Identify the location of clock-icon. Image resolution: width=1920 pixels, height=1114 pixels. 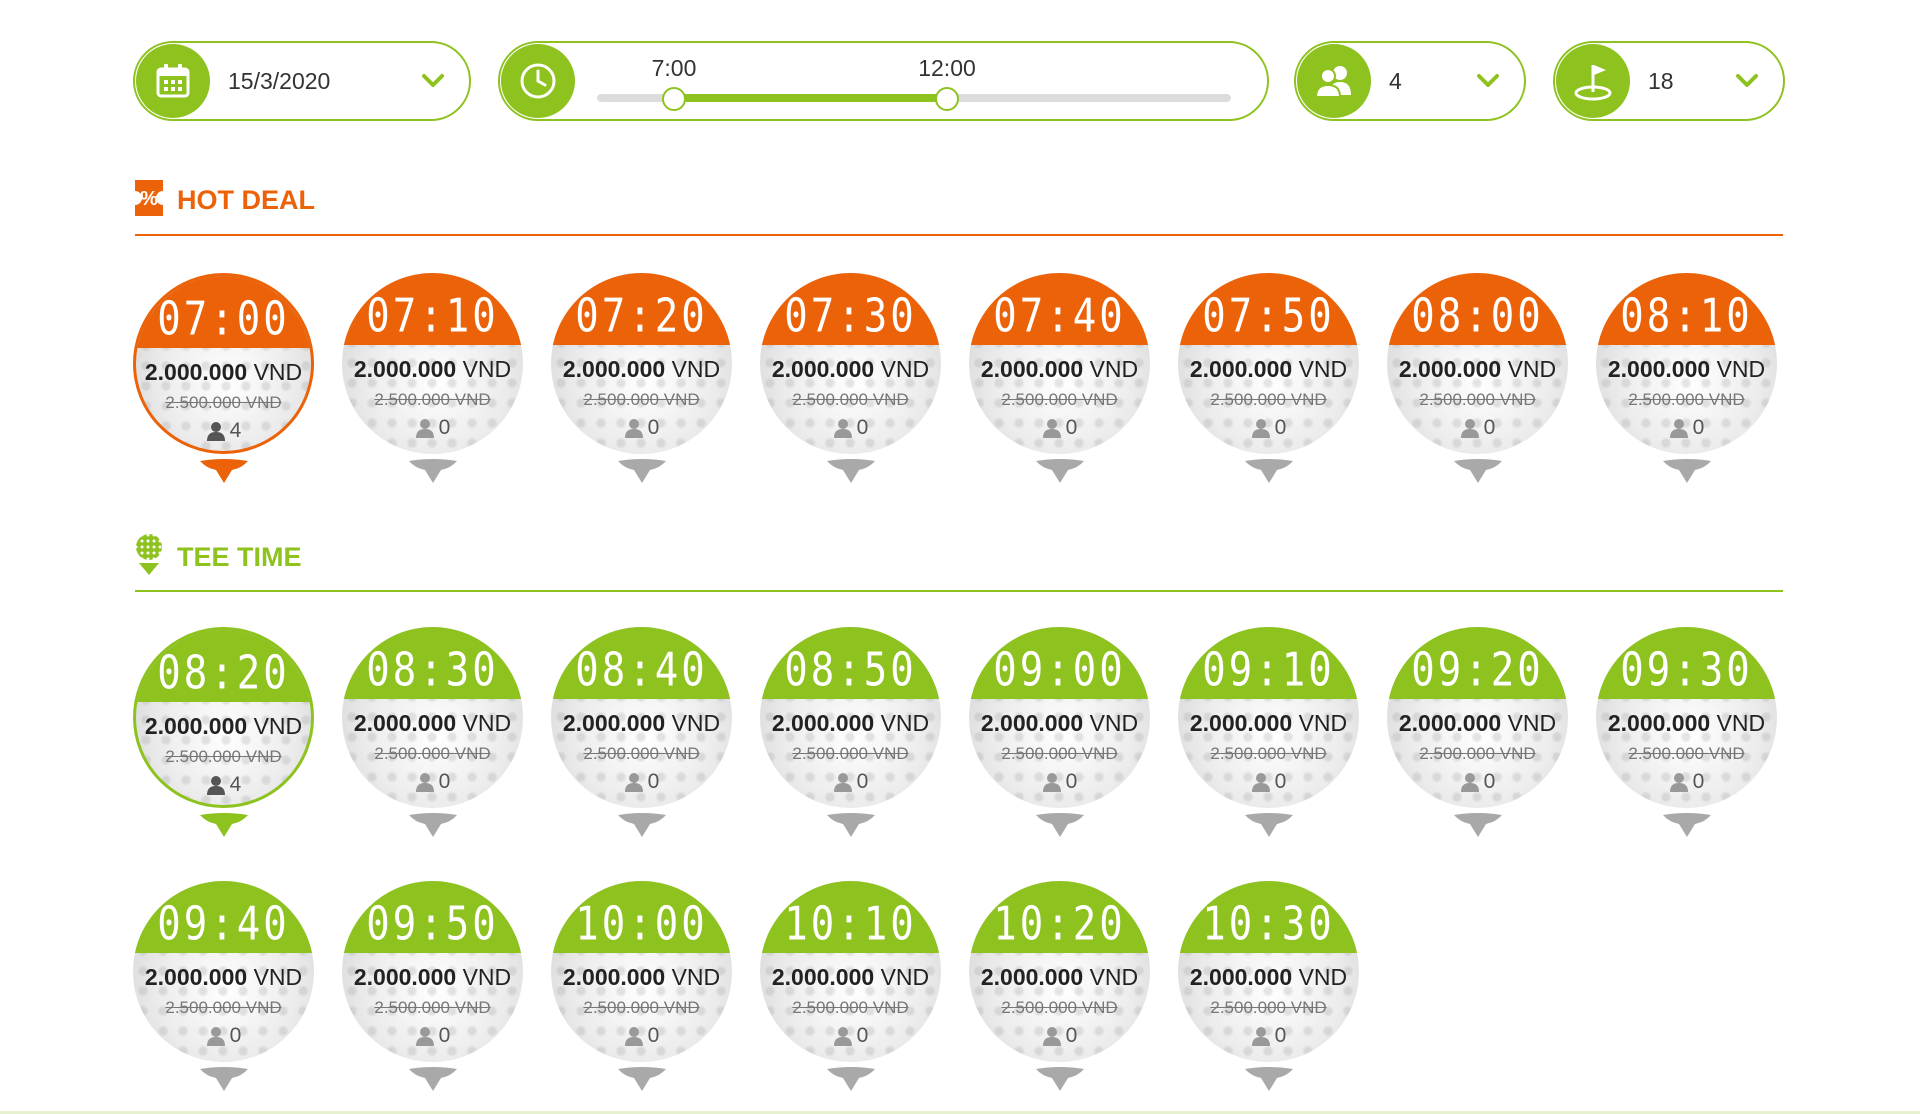
(538, 81).